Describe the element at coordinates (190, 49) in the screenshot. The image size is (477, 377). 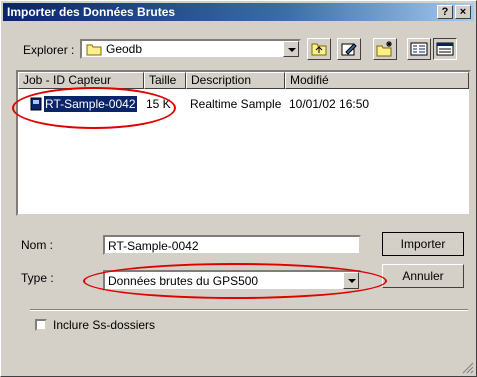
I see `explorer-combo: Geodb` at that location.